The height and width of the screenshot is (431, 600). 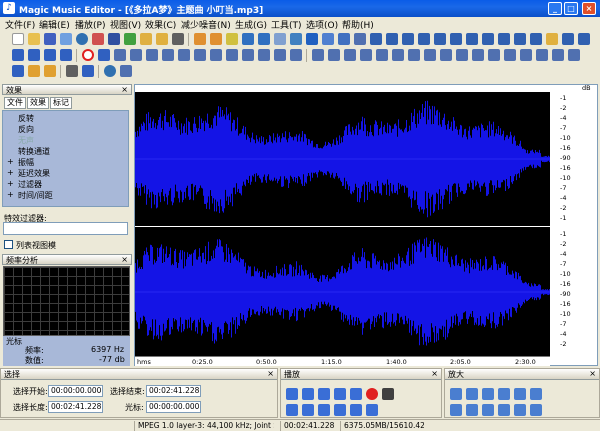 What do you see at coordinates (178, 39) in the screenshot?
I see `print-icon` at bounding box center [178, 39].